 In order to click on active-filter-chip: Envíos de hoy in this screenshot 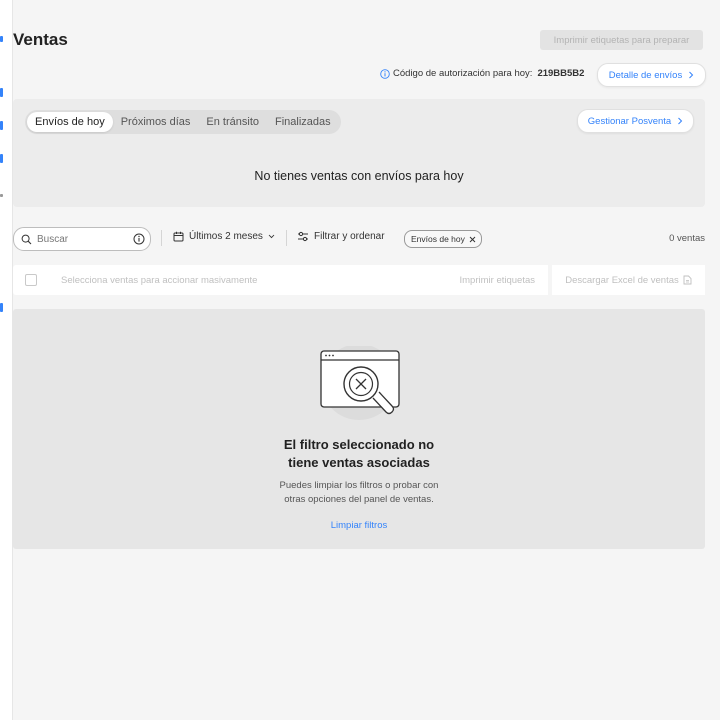, I will do `click(443, 239)`.